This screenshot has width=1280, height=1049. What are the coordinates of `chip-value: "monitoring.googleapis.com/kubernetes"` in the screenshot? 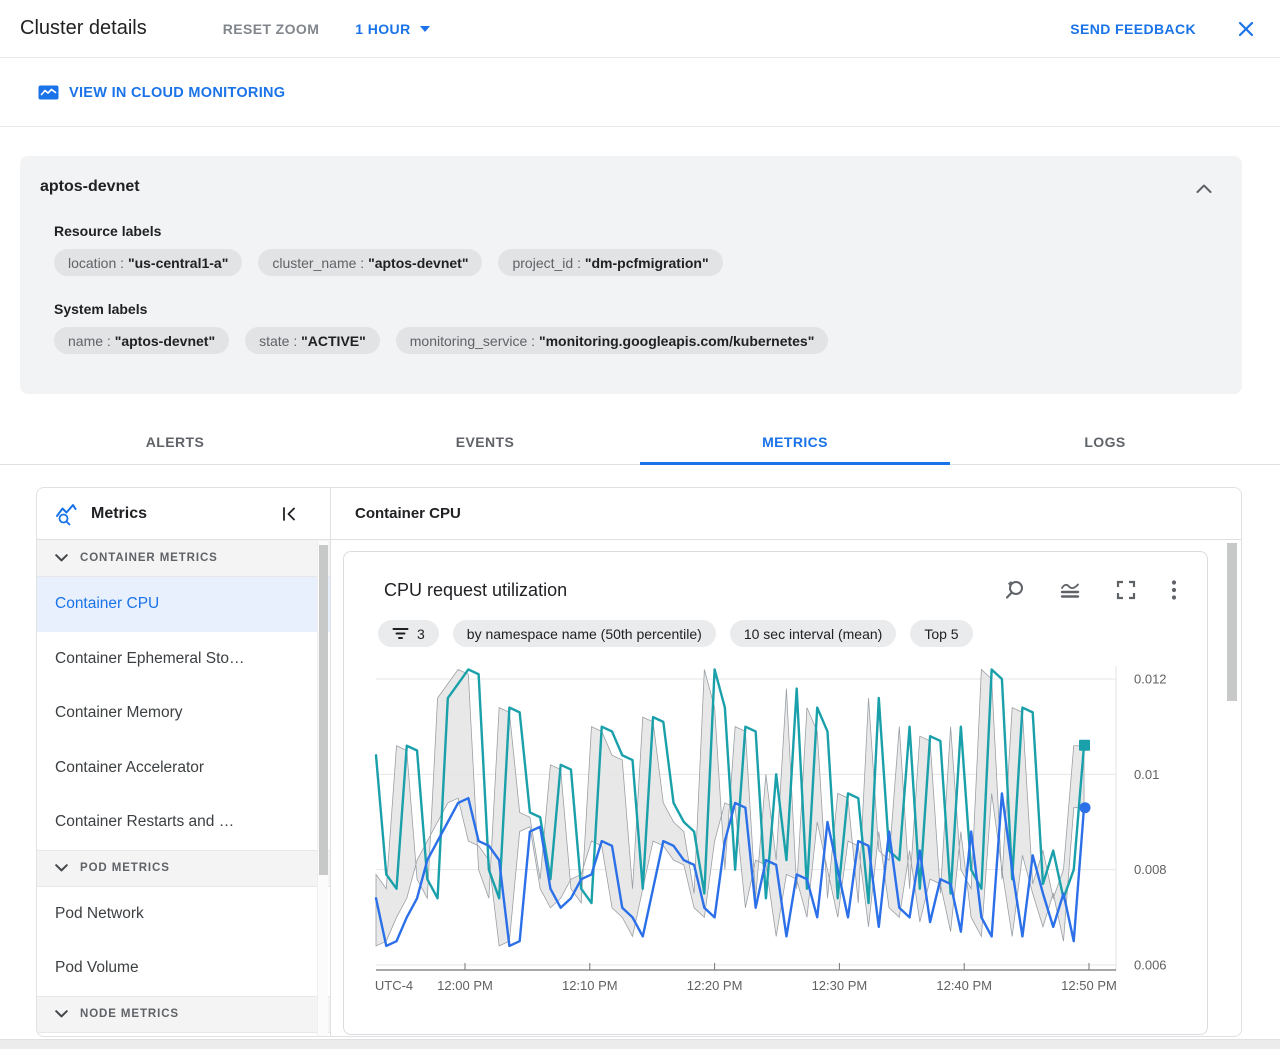 It's located at (676, 340).